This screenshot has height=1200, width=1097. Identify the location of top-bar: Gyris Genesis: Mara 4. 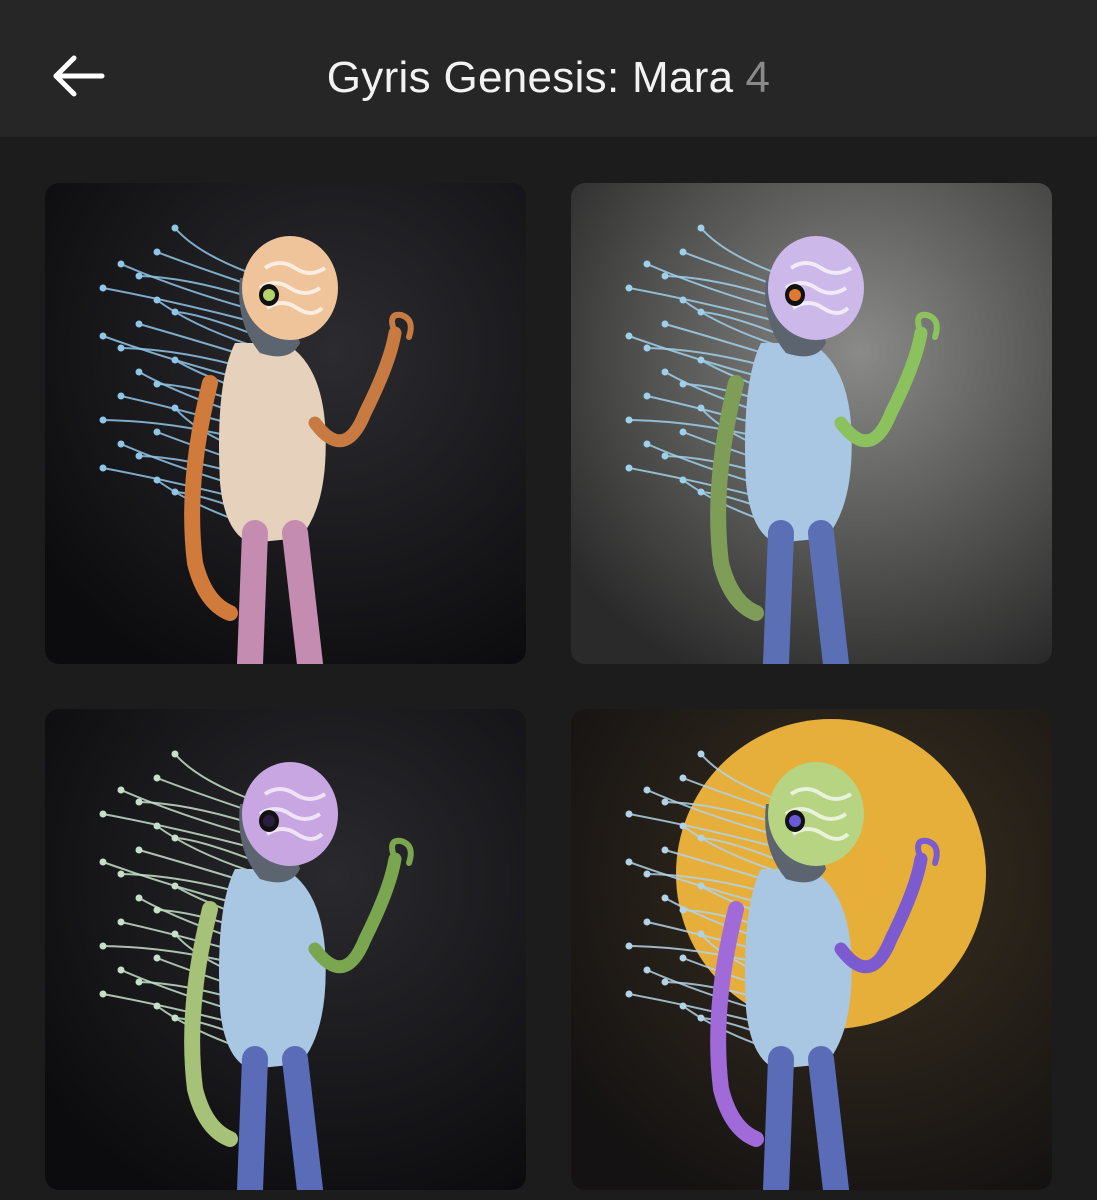
(548, 68).